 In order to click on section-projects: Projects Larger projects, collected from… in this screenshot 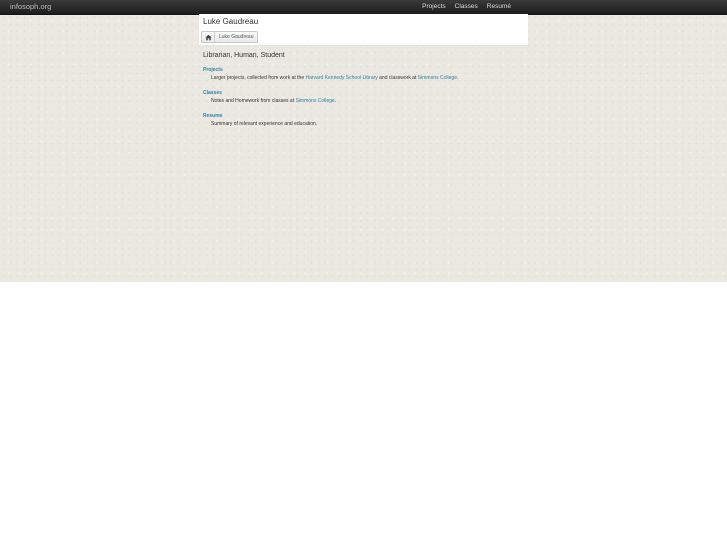, I will do `click(363, 74)`.